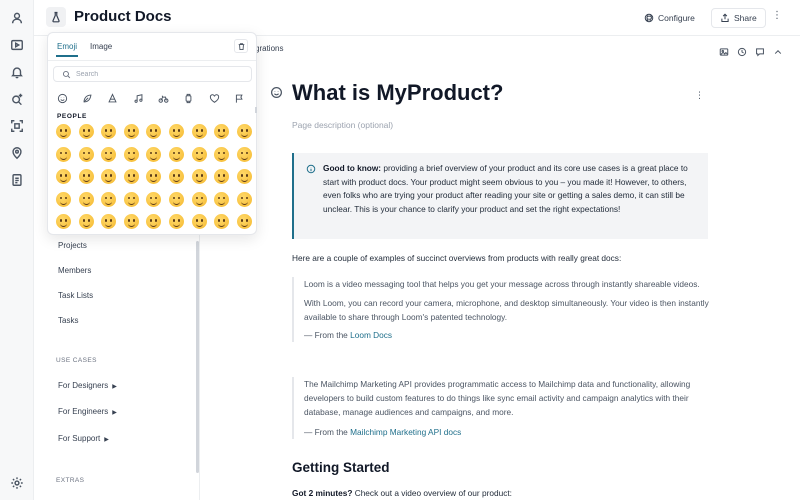 This screenshot has height=500, width=800. Describe the element at coordinates (17, 483) in the screenshot. I see `settings-icon` at that location.